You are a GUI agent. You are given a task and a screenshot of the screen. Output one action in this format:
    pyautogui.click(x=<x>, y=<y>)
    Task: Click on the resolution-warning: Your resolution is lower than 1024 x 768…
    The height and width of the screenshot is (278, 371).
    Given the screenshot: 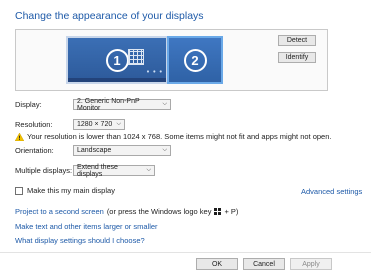 What is the action you would take?
    pyautogui.click(x=173, y=136)
    